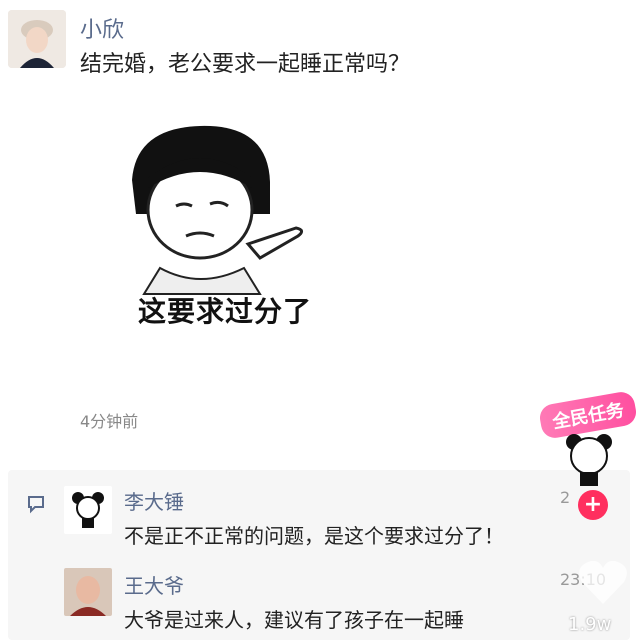 The height and width of the screenshot is (640, 638). Describe the element at coordinates (314, 536) in the screenshot. I see `comment-text: 不是正不正常的问题，是这个要求过分了！` at that location.